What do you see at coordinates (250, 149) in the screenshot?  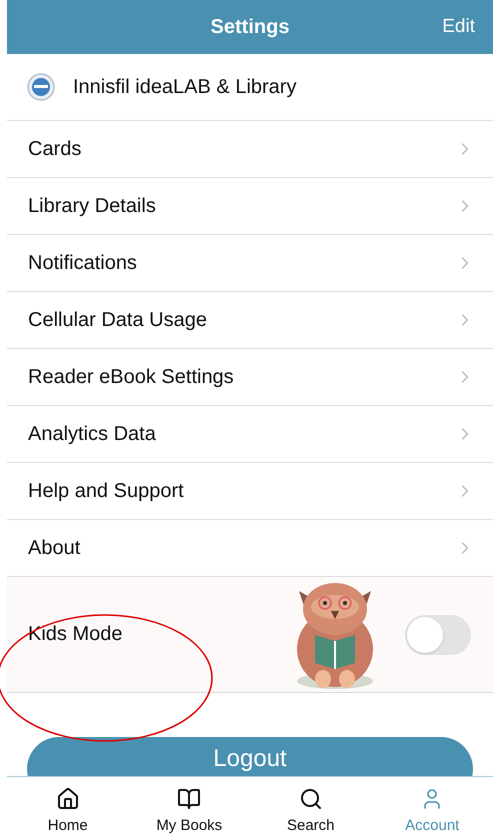 I see `menu-item: Cards` at bounding box center [250, 149].